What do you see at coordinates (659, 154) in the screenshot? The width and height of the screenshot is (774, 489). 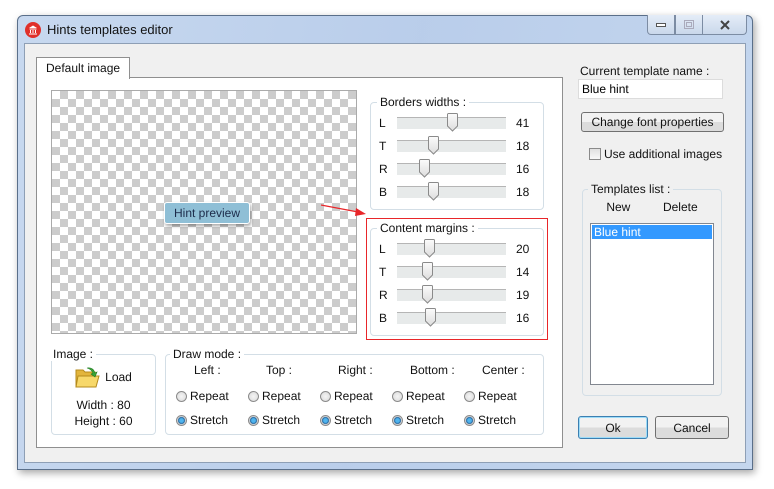 I see `use-images-checkbox: Use additional images` at bounding box center [659, 154].